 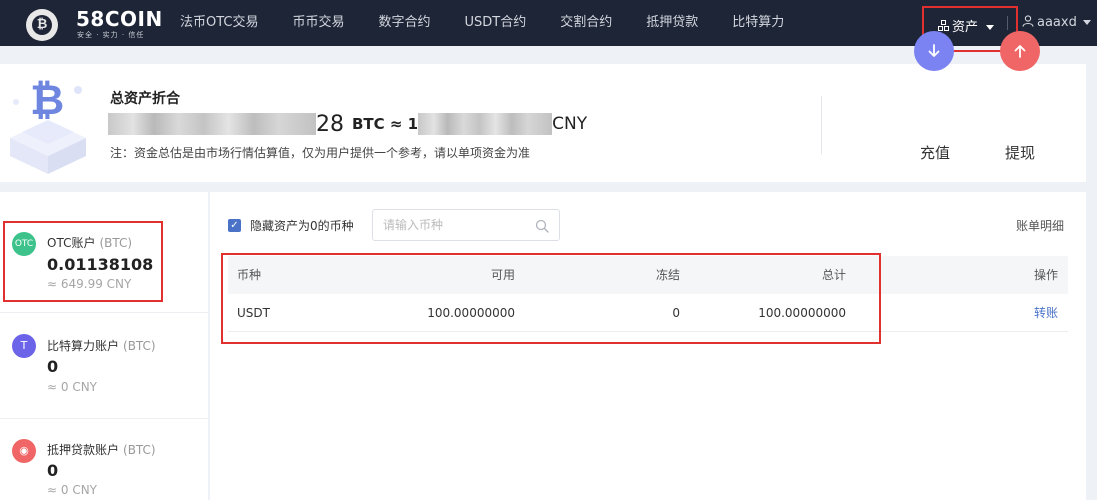 What do you see at coordinates (24, 346) in the screenshot?
I see `hashpower-account-icon: T` at bounding box center [24, 346].